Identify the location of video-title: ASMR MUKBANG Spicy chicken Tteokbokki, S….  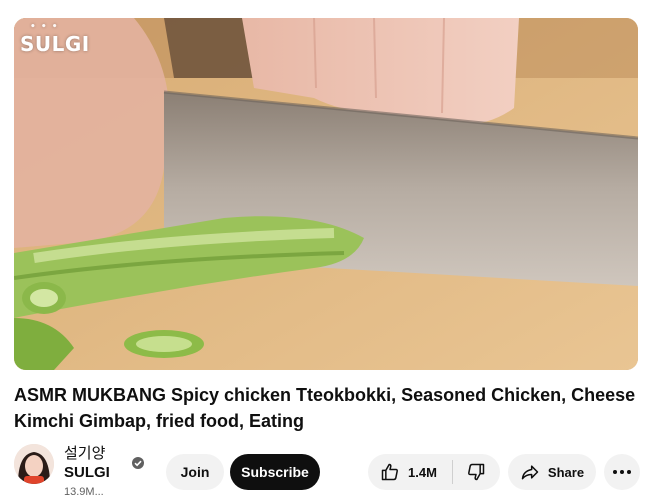
(325, 408).